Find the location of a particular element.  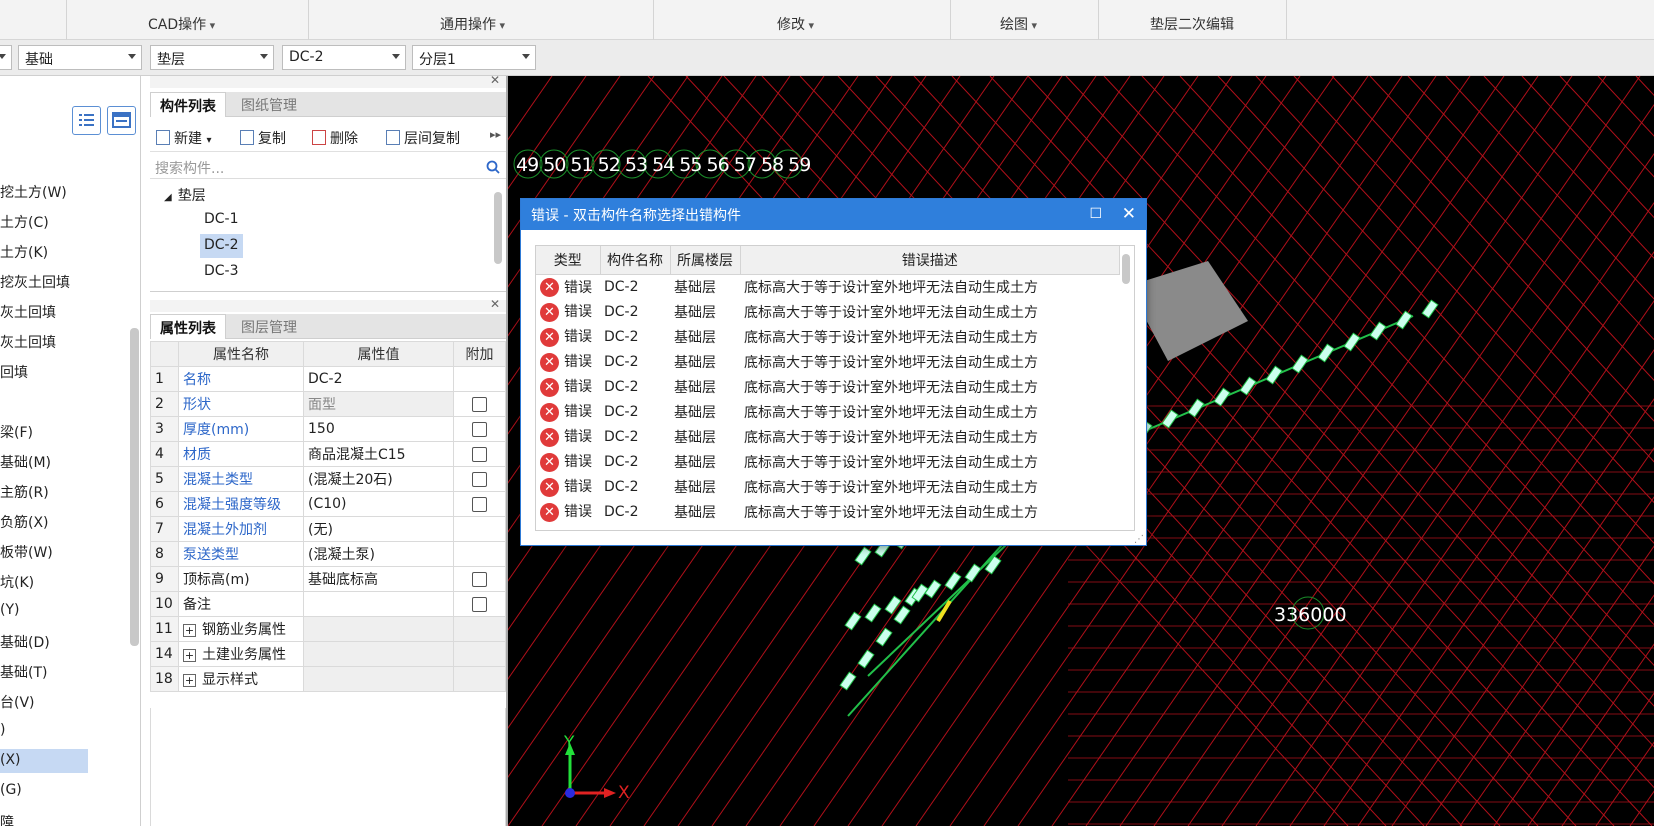

ribbon-group-modify: 修改 is located at coordinates (795, 24).